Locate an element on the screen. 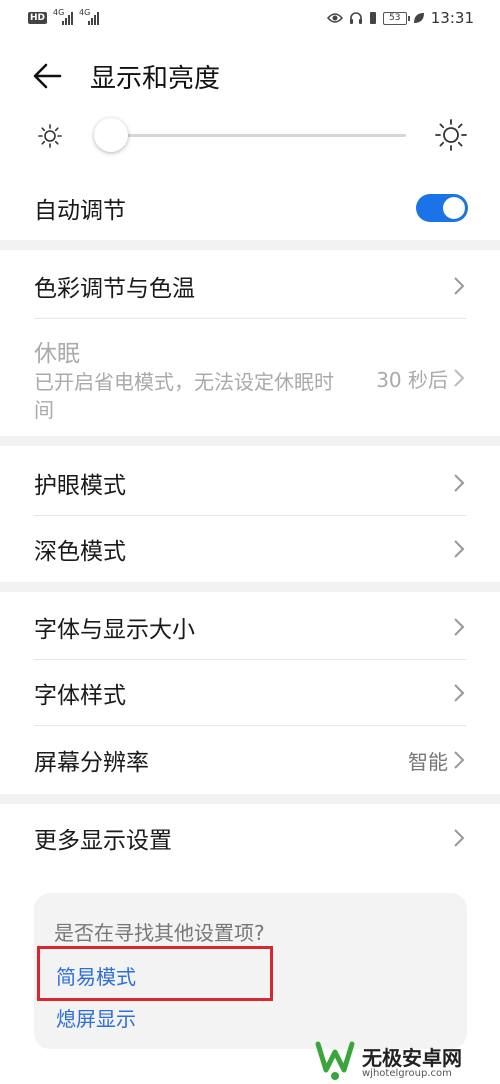 The width and height of the screenshot is (500, 1084). highlight-box is located at coordinates (155, 973).